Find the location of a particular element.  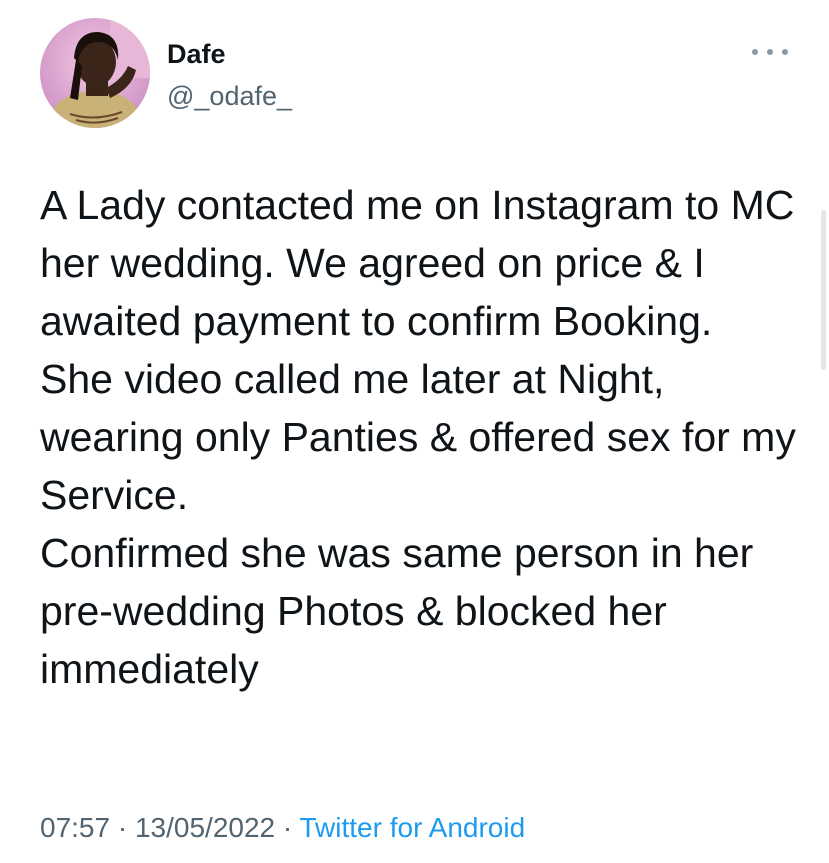

author-display-name: Dafe is located at coordinates (196, 54).